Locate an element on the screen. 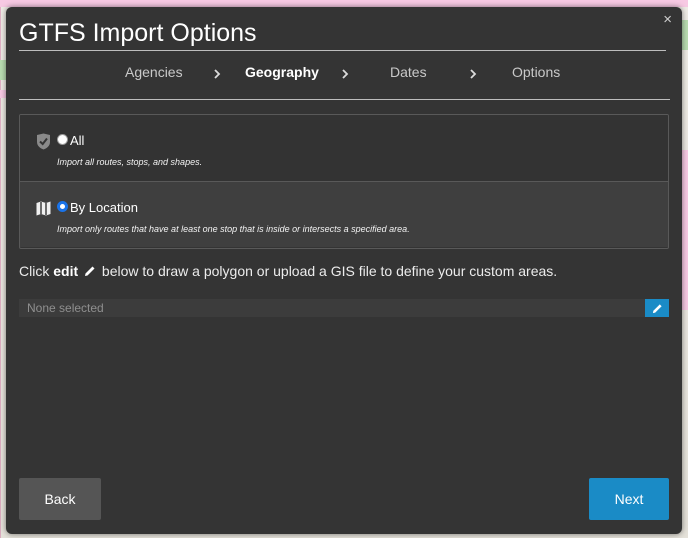 This screenshot has width=688, height=538. next-button: Next is located at coordinates (629, 499).